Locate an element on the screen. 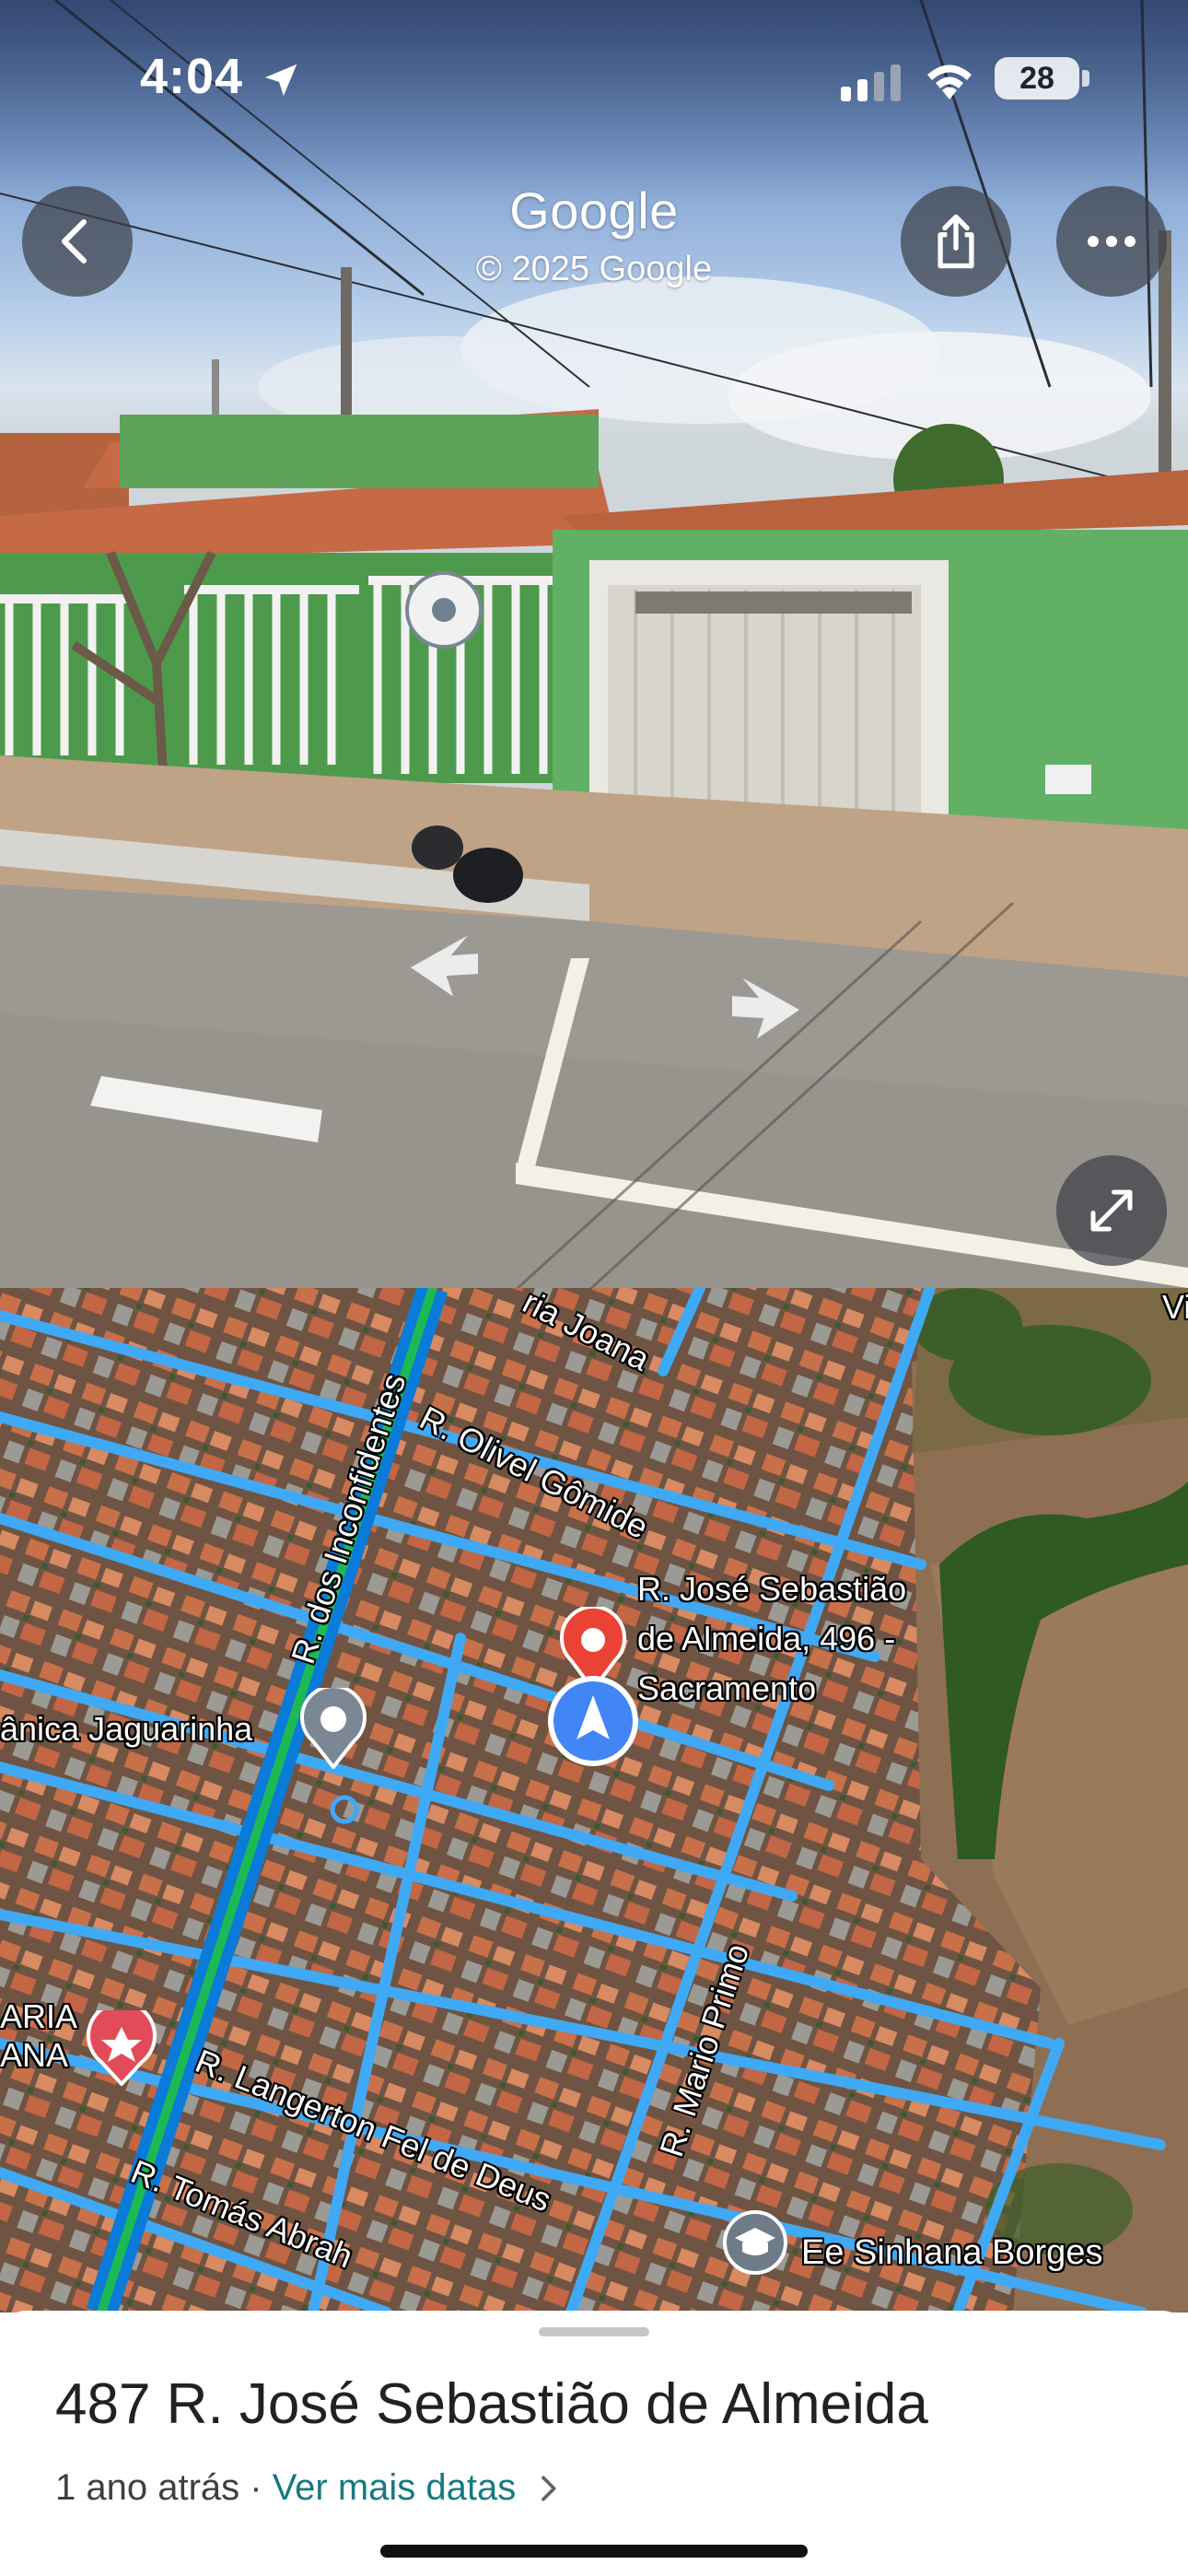 This screenshot has width=1188, height=2576. poi-red-pin-icon is located at coordinates (122, 2048).